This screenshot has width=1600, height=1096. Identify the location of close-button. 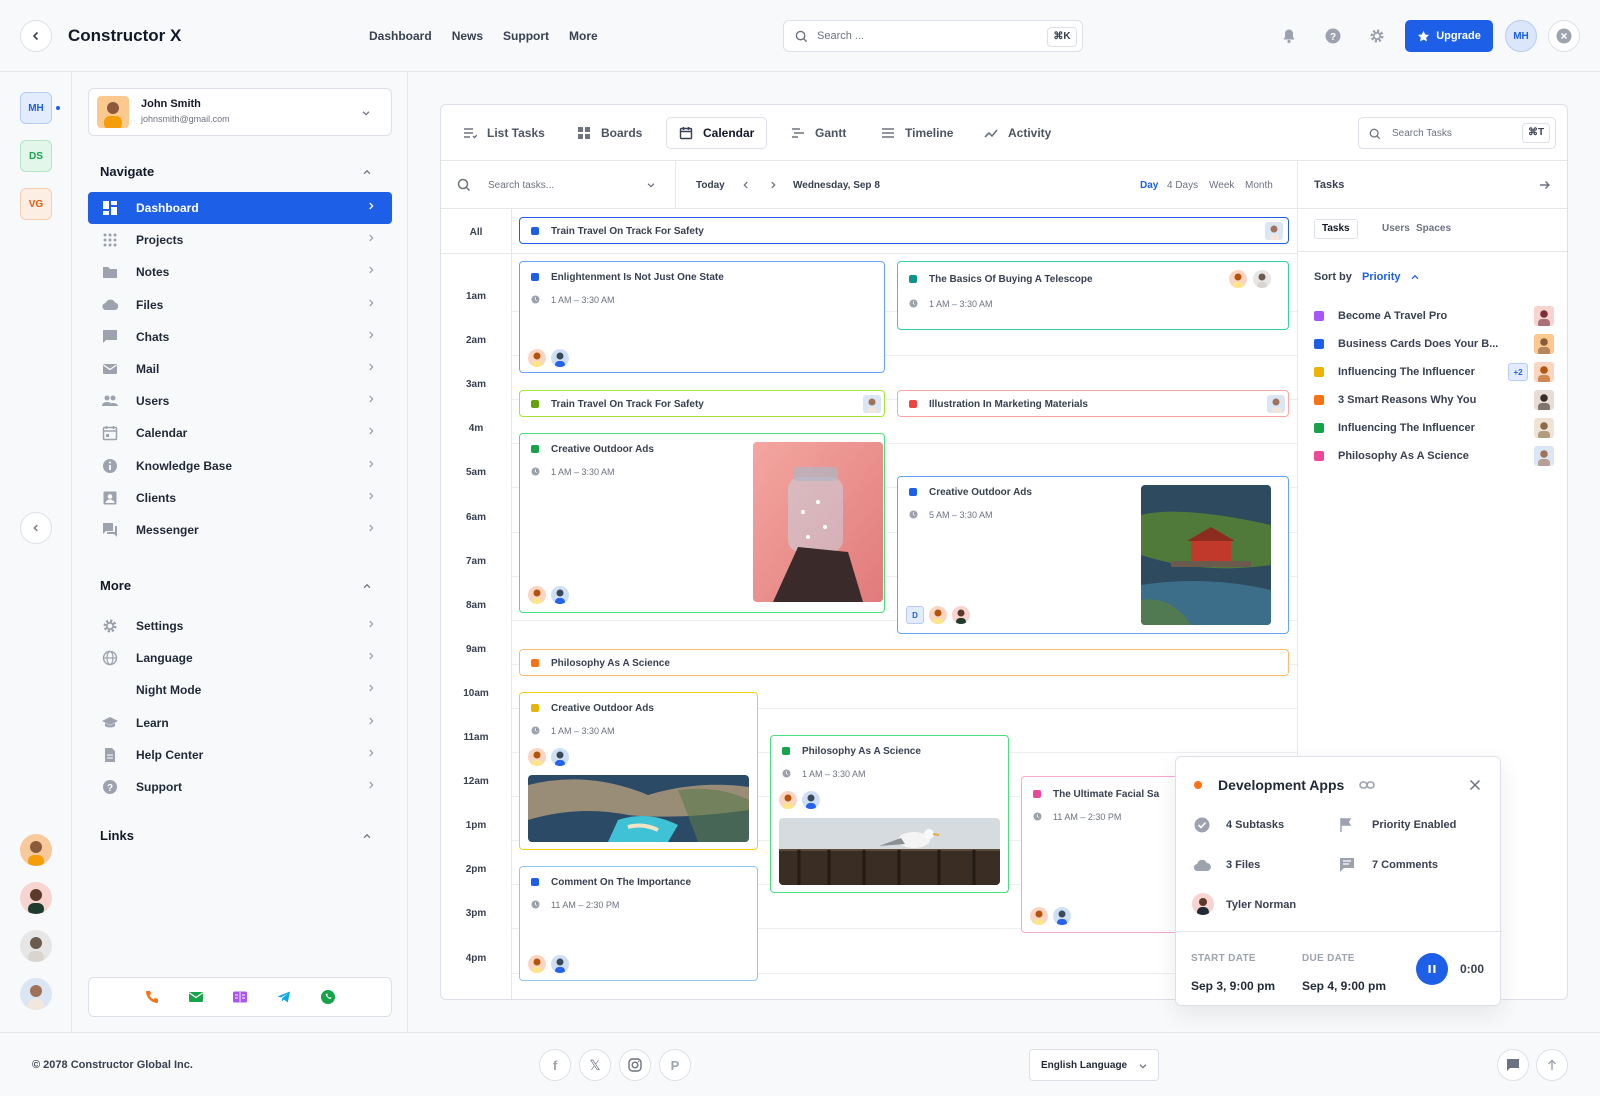
(1564, 36).